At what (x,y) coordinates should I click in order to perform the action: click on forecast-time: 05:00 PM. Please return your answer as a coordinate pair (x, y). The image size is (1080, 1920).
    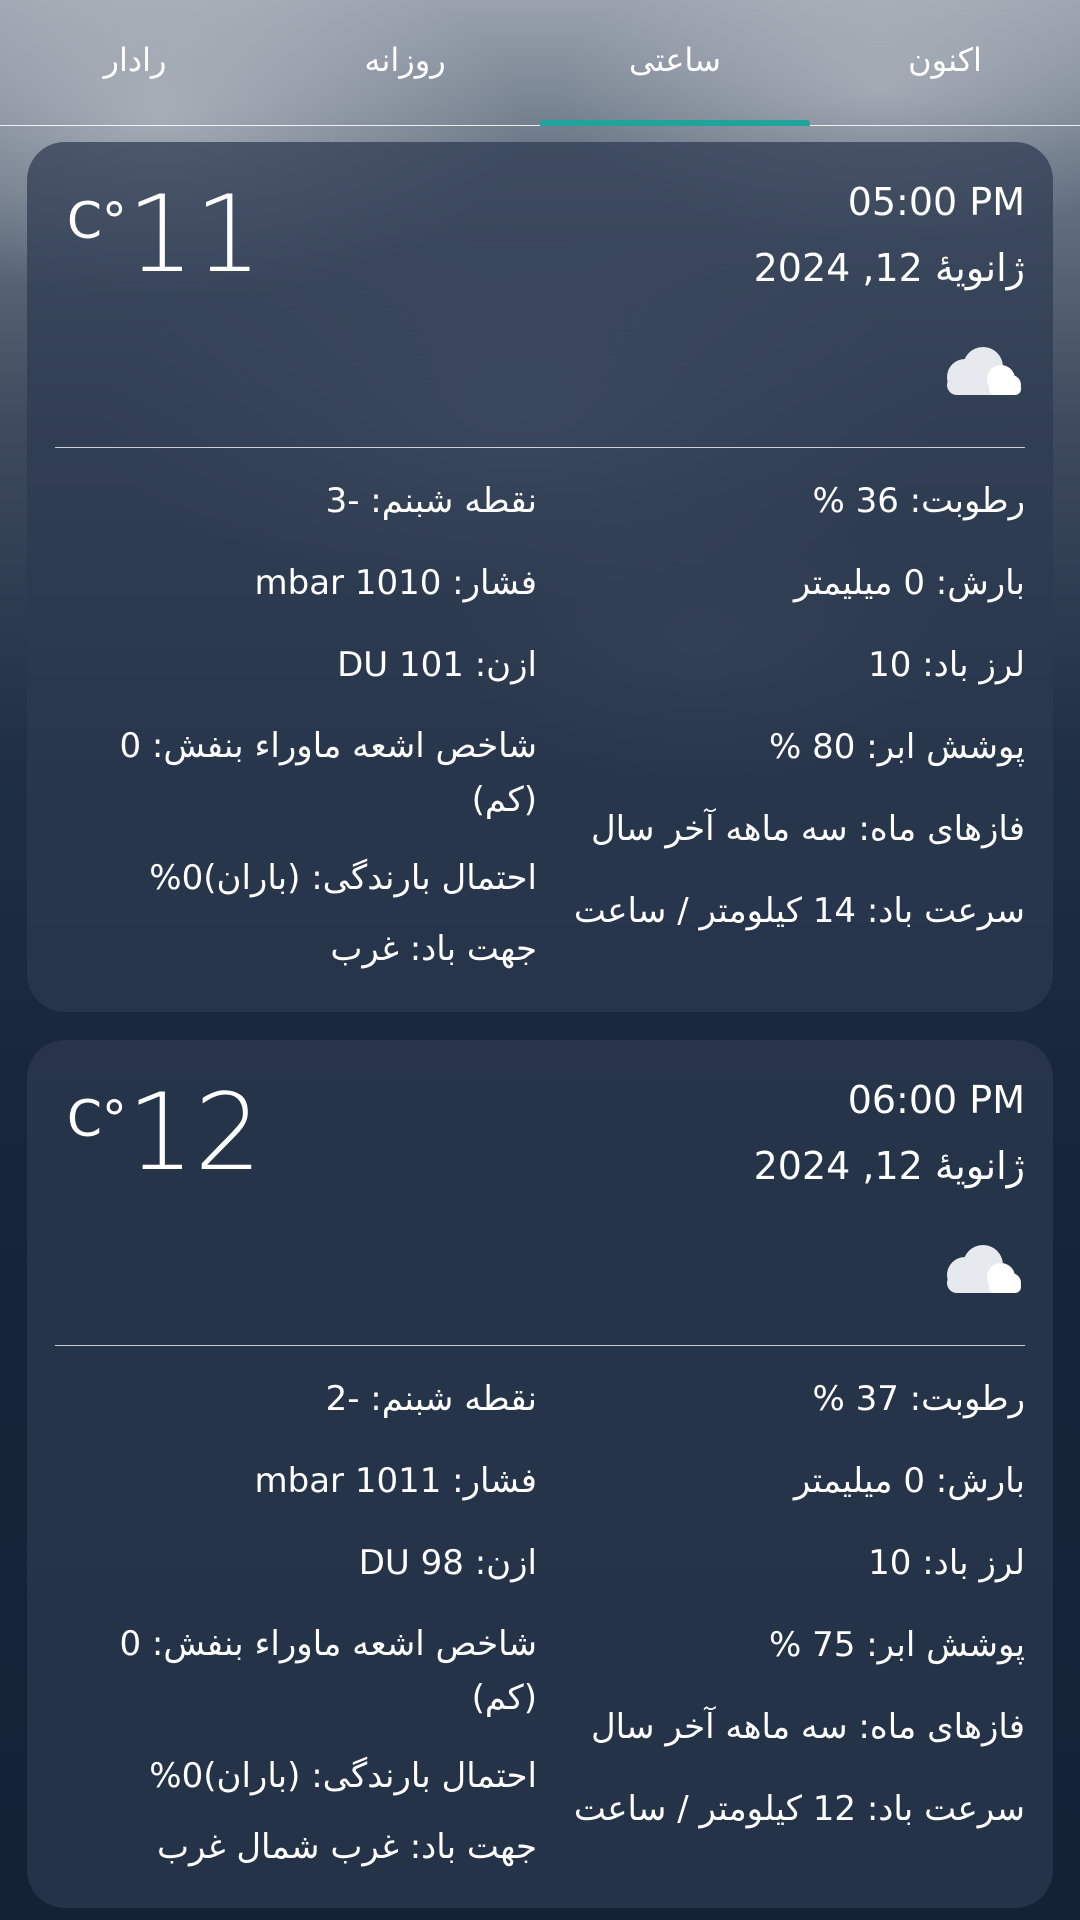
    Looking at the image, I should click on (936, 202).